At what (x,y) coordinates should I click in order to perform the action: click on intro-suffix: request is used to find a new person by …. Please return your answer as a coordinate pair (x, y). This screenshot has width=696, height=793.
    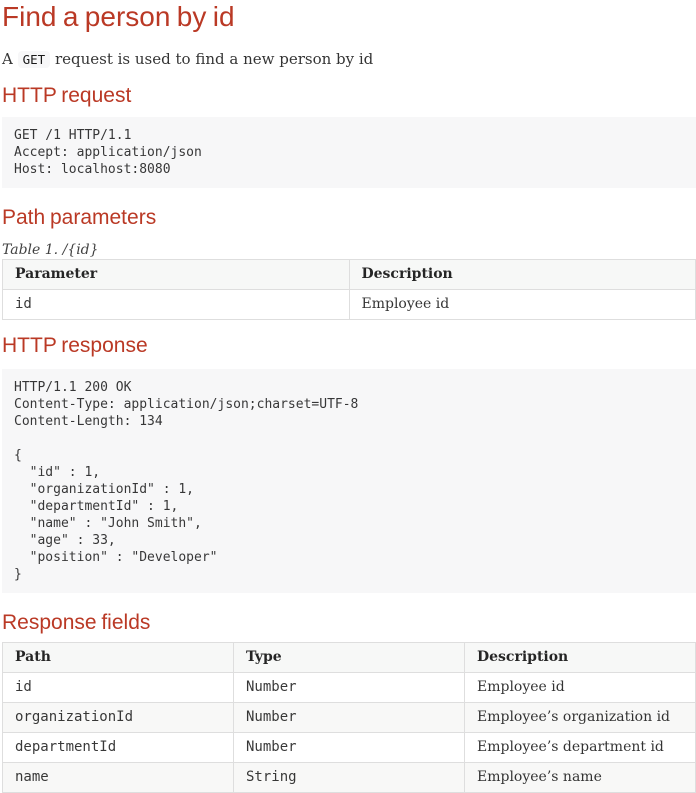
    Looking at the image, I should click on (212, 58).